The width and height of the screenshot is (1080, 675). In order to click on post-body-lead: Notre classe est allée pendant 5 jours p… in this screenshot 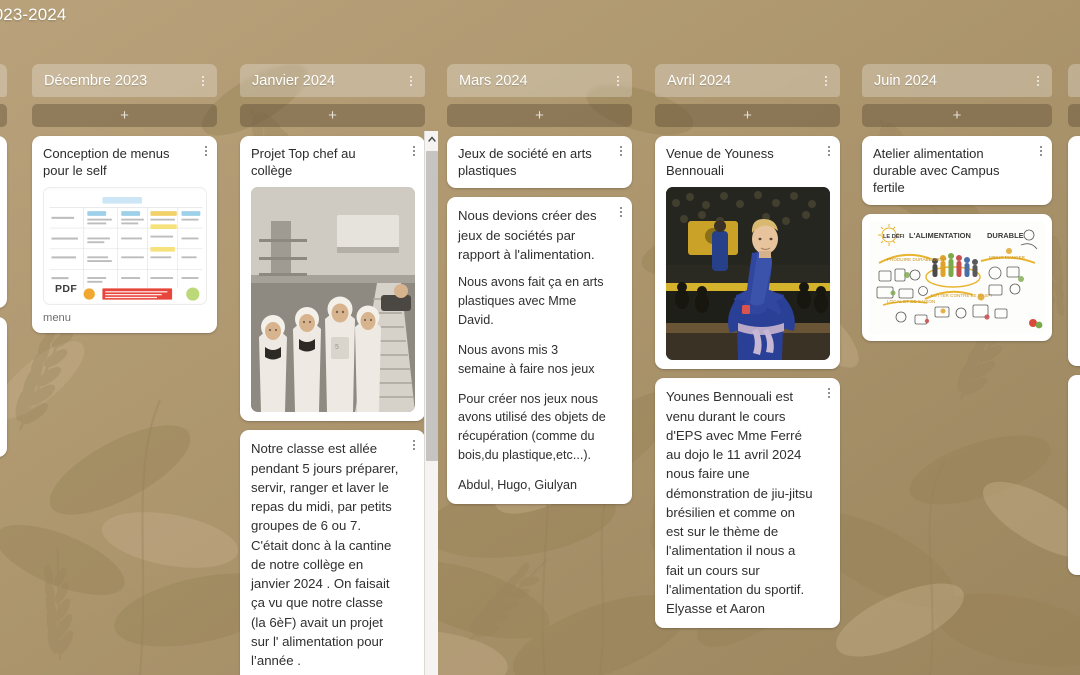, I will do `click(325, 555)`.